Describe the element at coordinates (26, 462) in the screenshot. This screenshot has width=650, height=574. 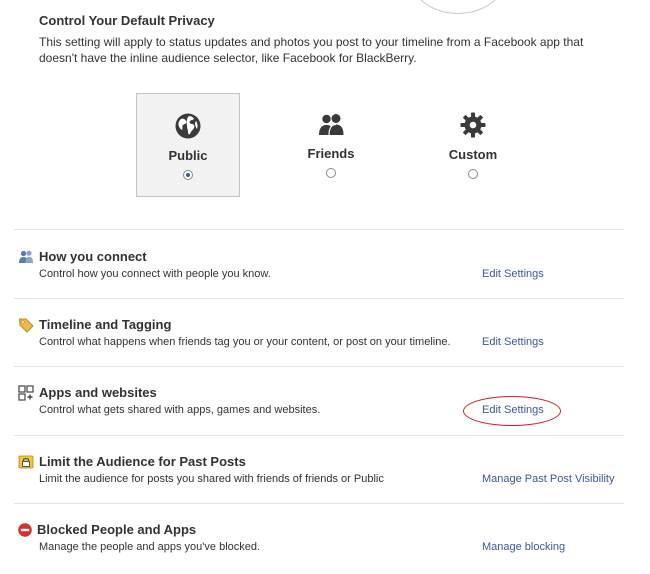
I see `lock-icon` at that location.